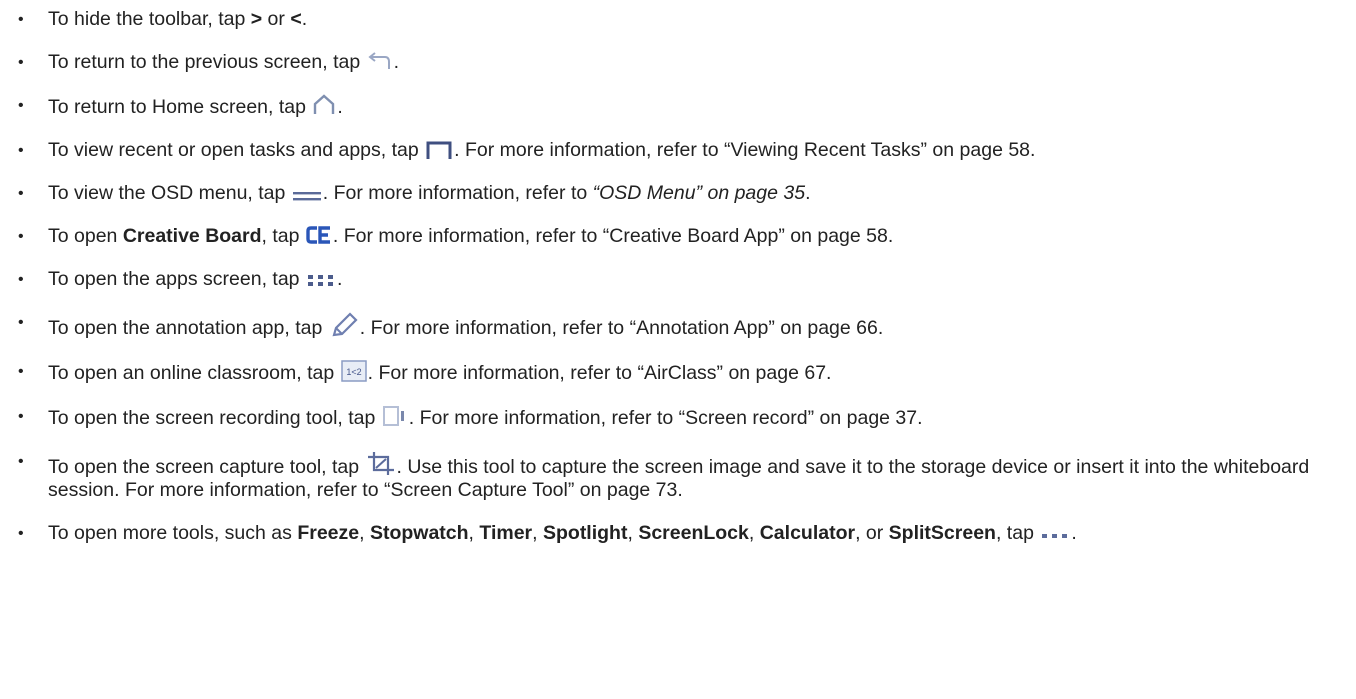 Image resolution: width=1356 pixels, height=699 pixels. Describe the element at coordinates (395, 416) in the screenshot. I see `screen-record-icon` at that location.